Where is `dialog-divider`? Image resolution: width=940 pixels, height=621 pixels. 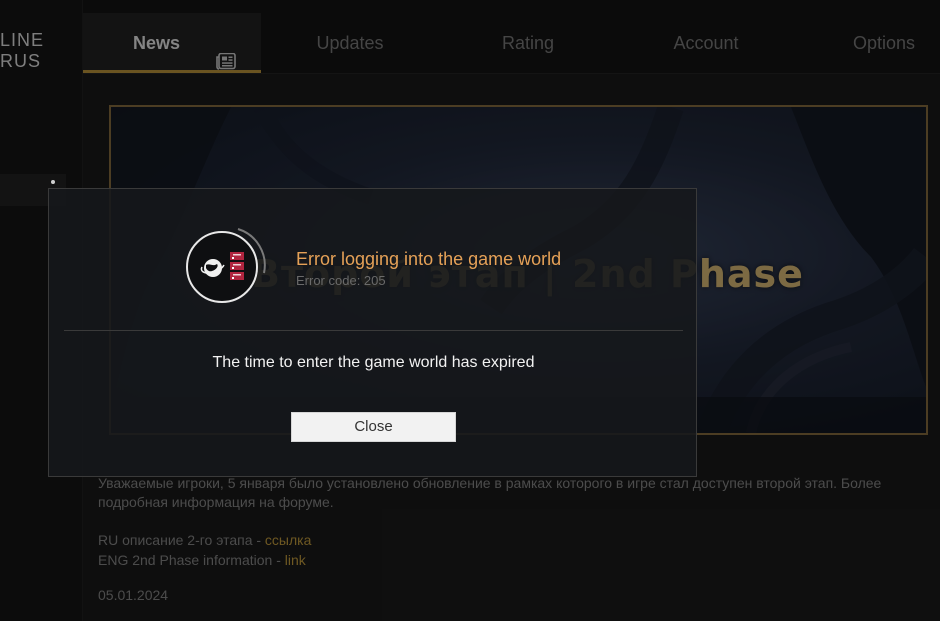
dialog-divider is located at coordinates (373, 330).